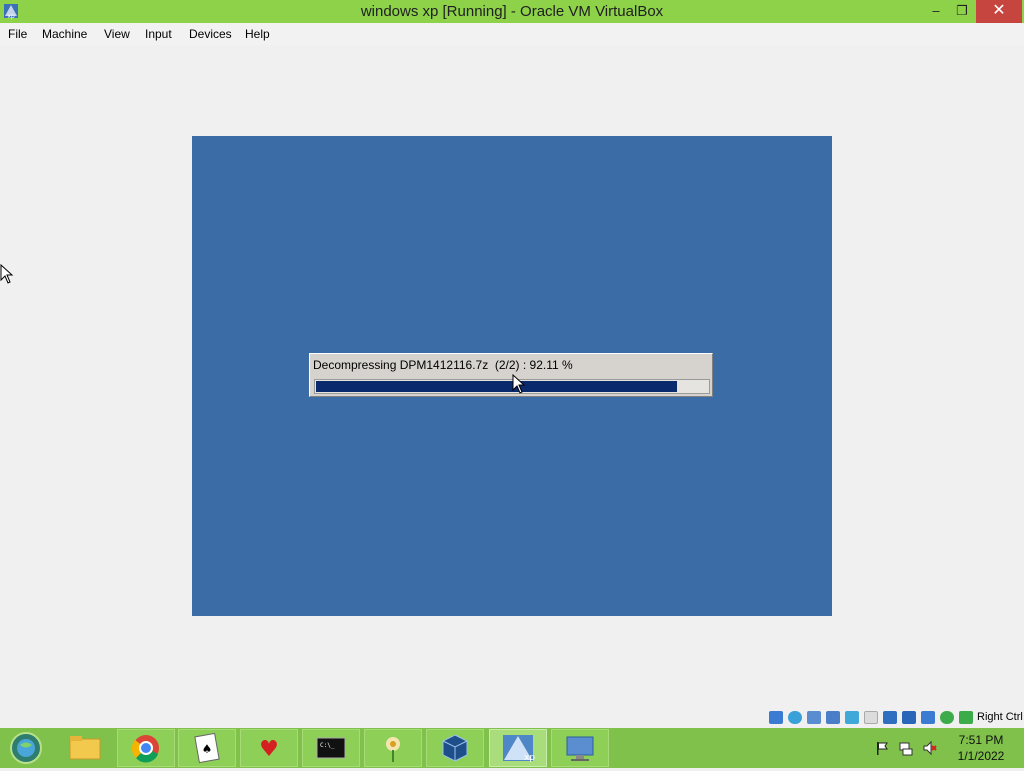  What do you see at coordinates (795, 717) in the screenshot?
I see `optical-drive-icon` at bounding box center [795, 717].